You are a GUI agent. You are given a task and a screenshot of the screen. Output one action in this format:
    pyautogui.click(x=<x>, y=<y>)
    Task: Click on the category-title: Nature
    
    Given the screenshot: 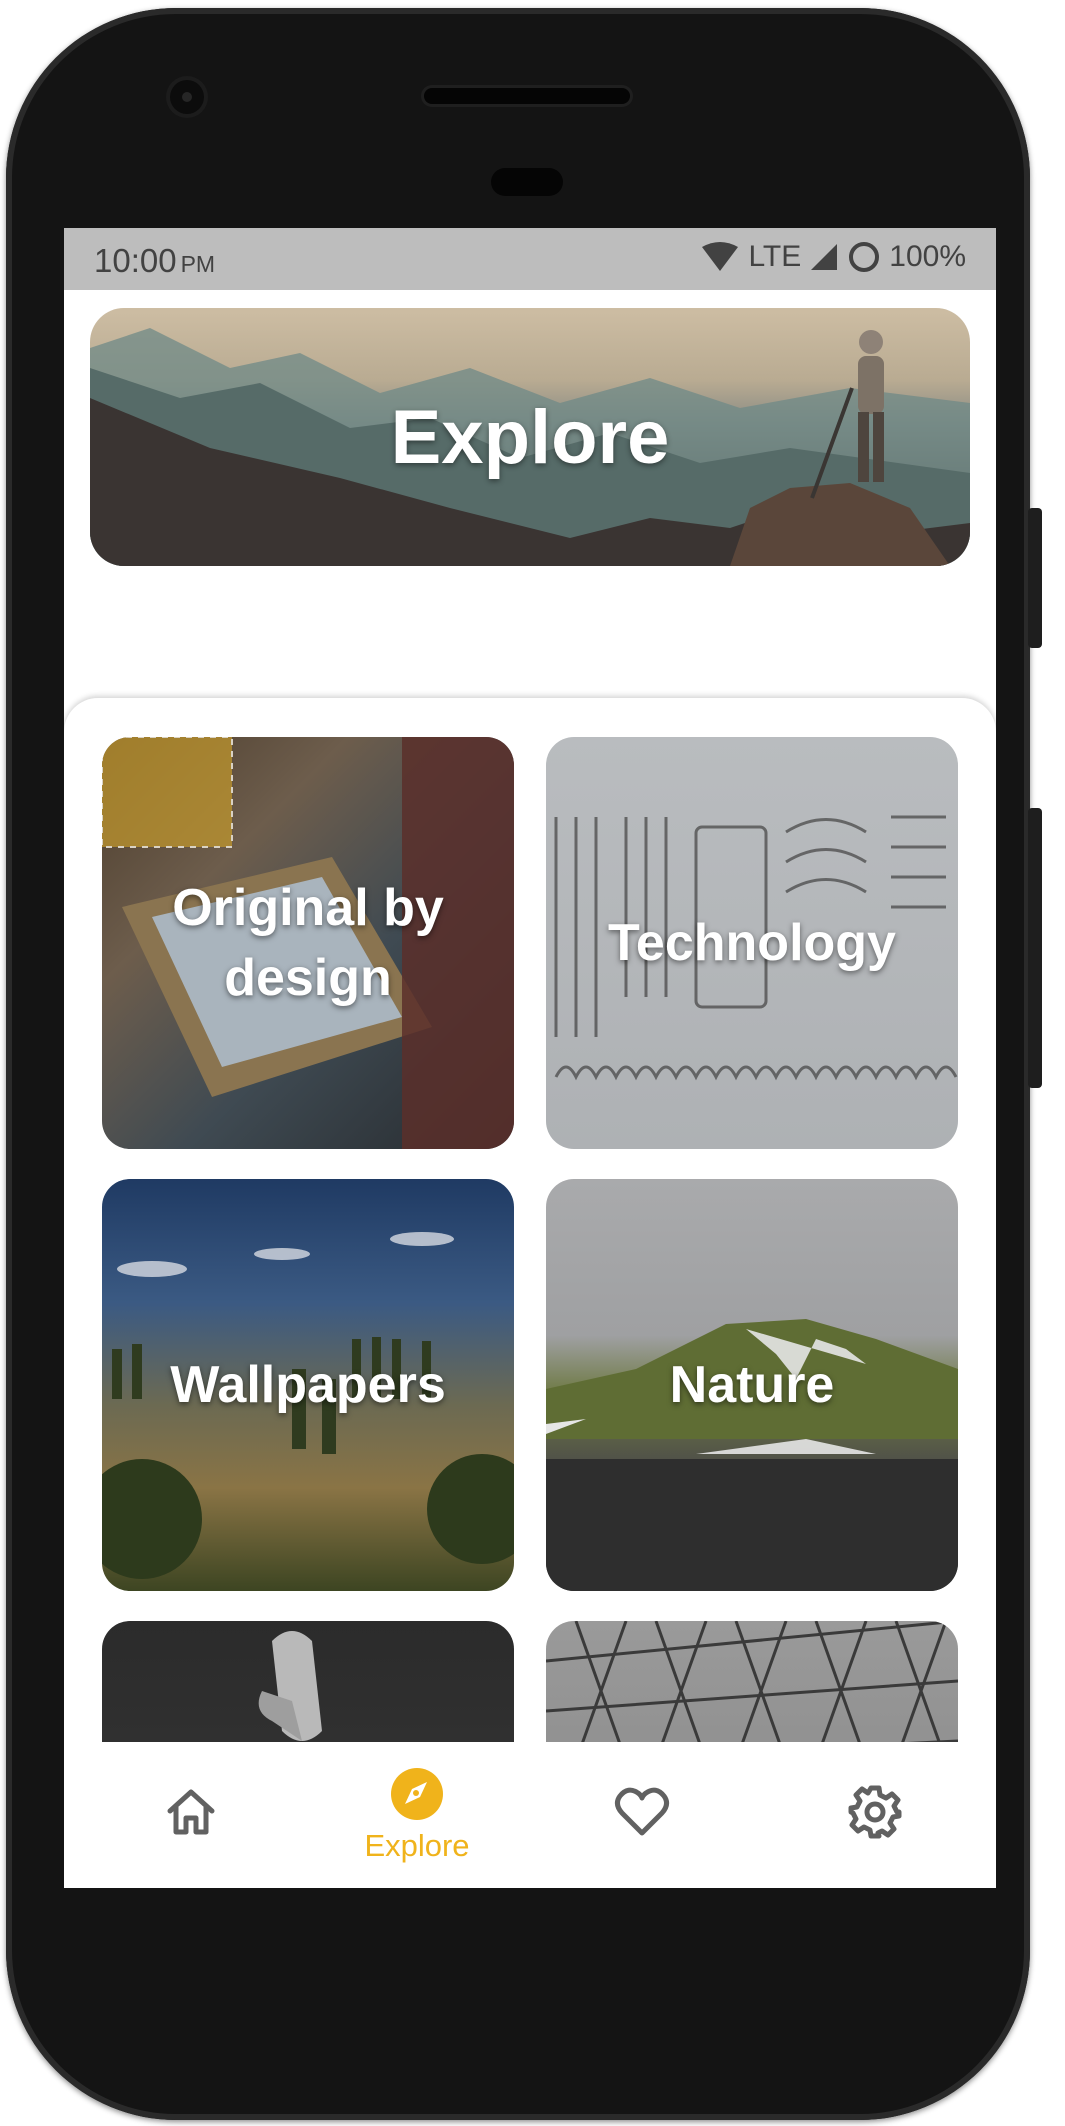 What is the action you would take?
    pyautogui.click(x=752, y=1384)
    